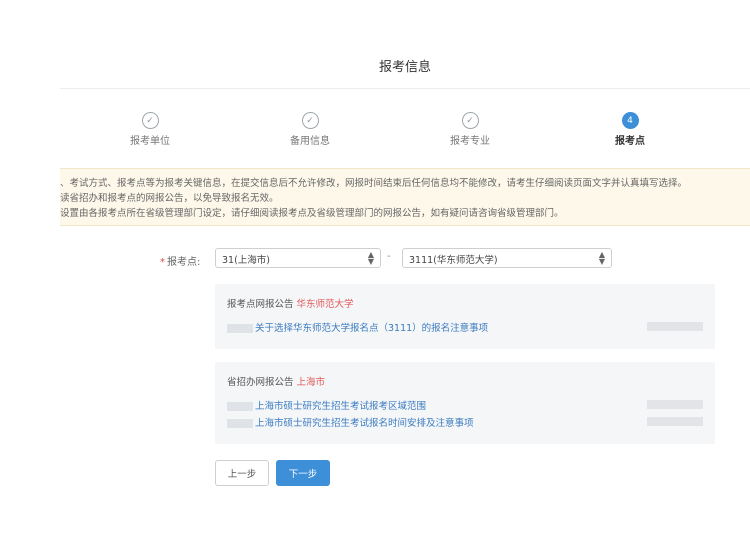  What do you see at coordinates (371, 328) in the screenshot?
I see `notice-link: 关于选择华东师范大学报名点（3111）的报名注意事项` at bounding box center [371, 328].